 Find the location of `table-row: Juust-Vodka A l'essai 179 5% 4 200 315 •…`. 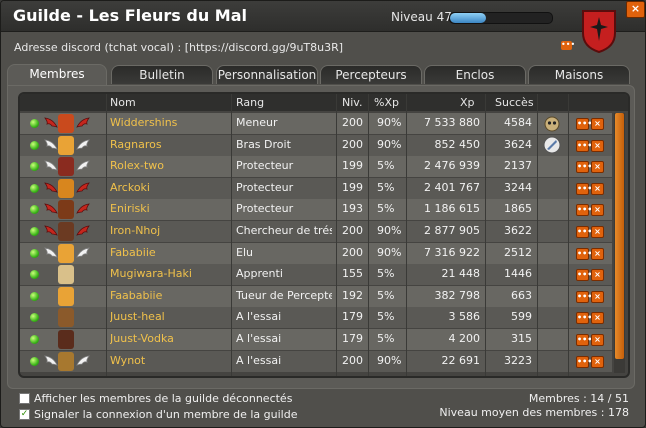

table-row: Juust-Vodka A l'essai 179 5% 4 200 315 •… is located at coordinates (316, 339).